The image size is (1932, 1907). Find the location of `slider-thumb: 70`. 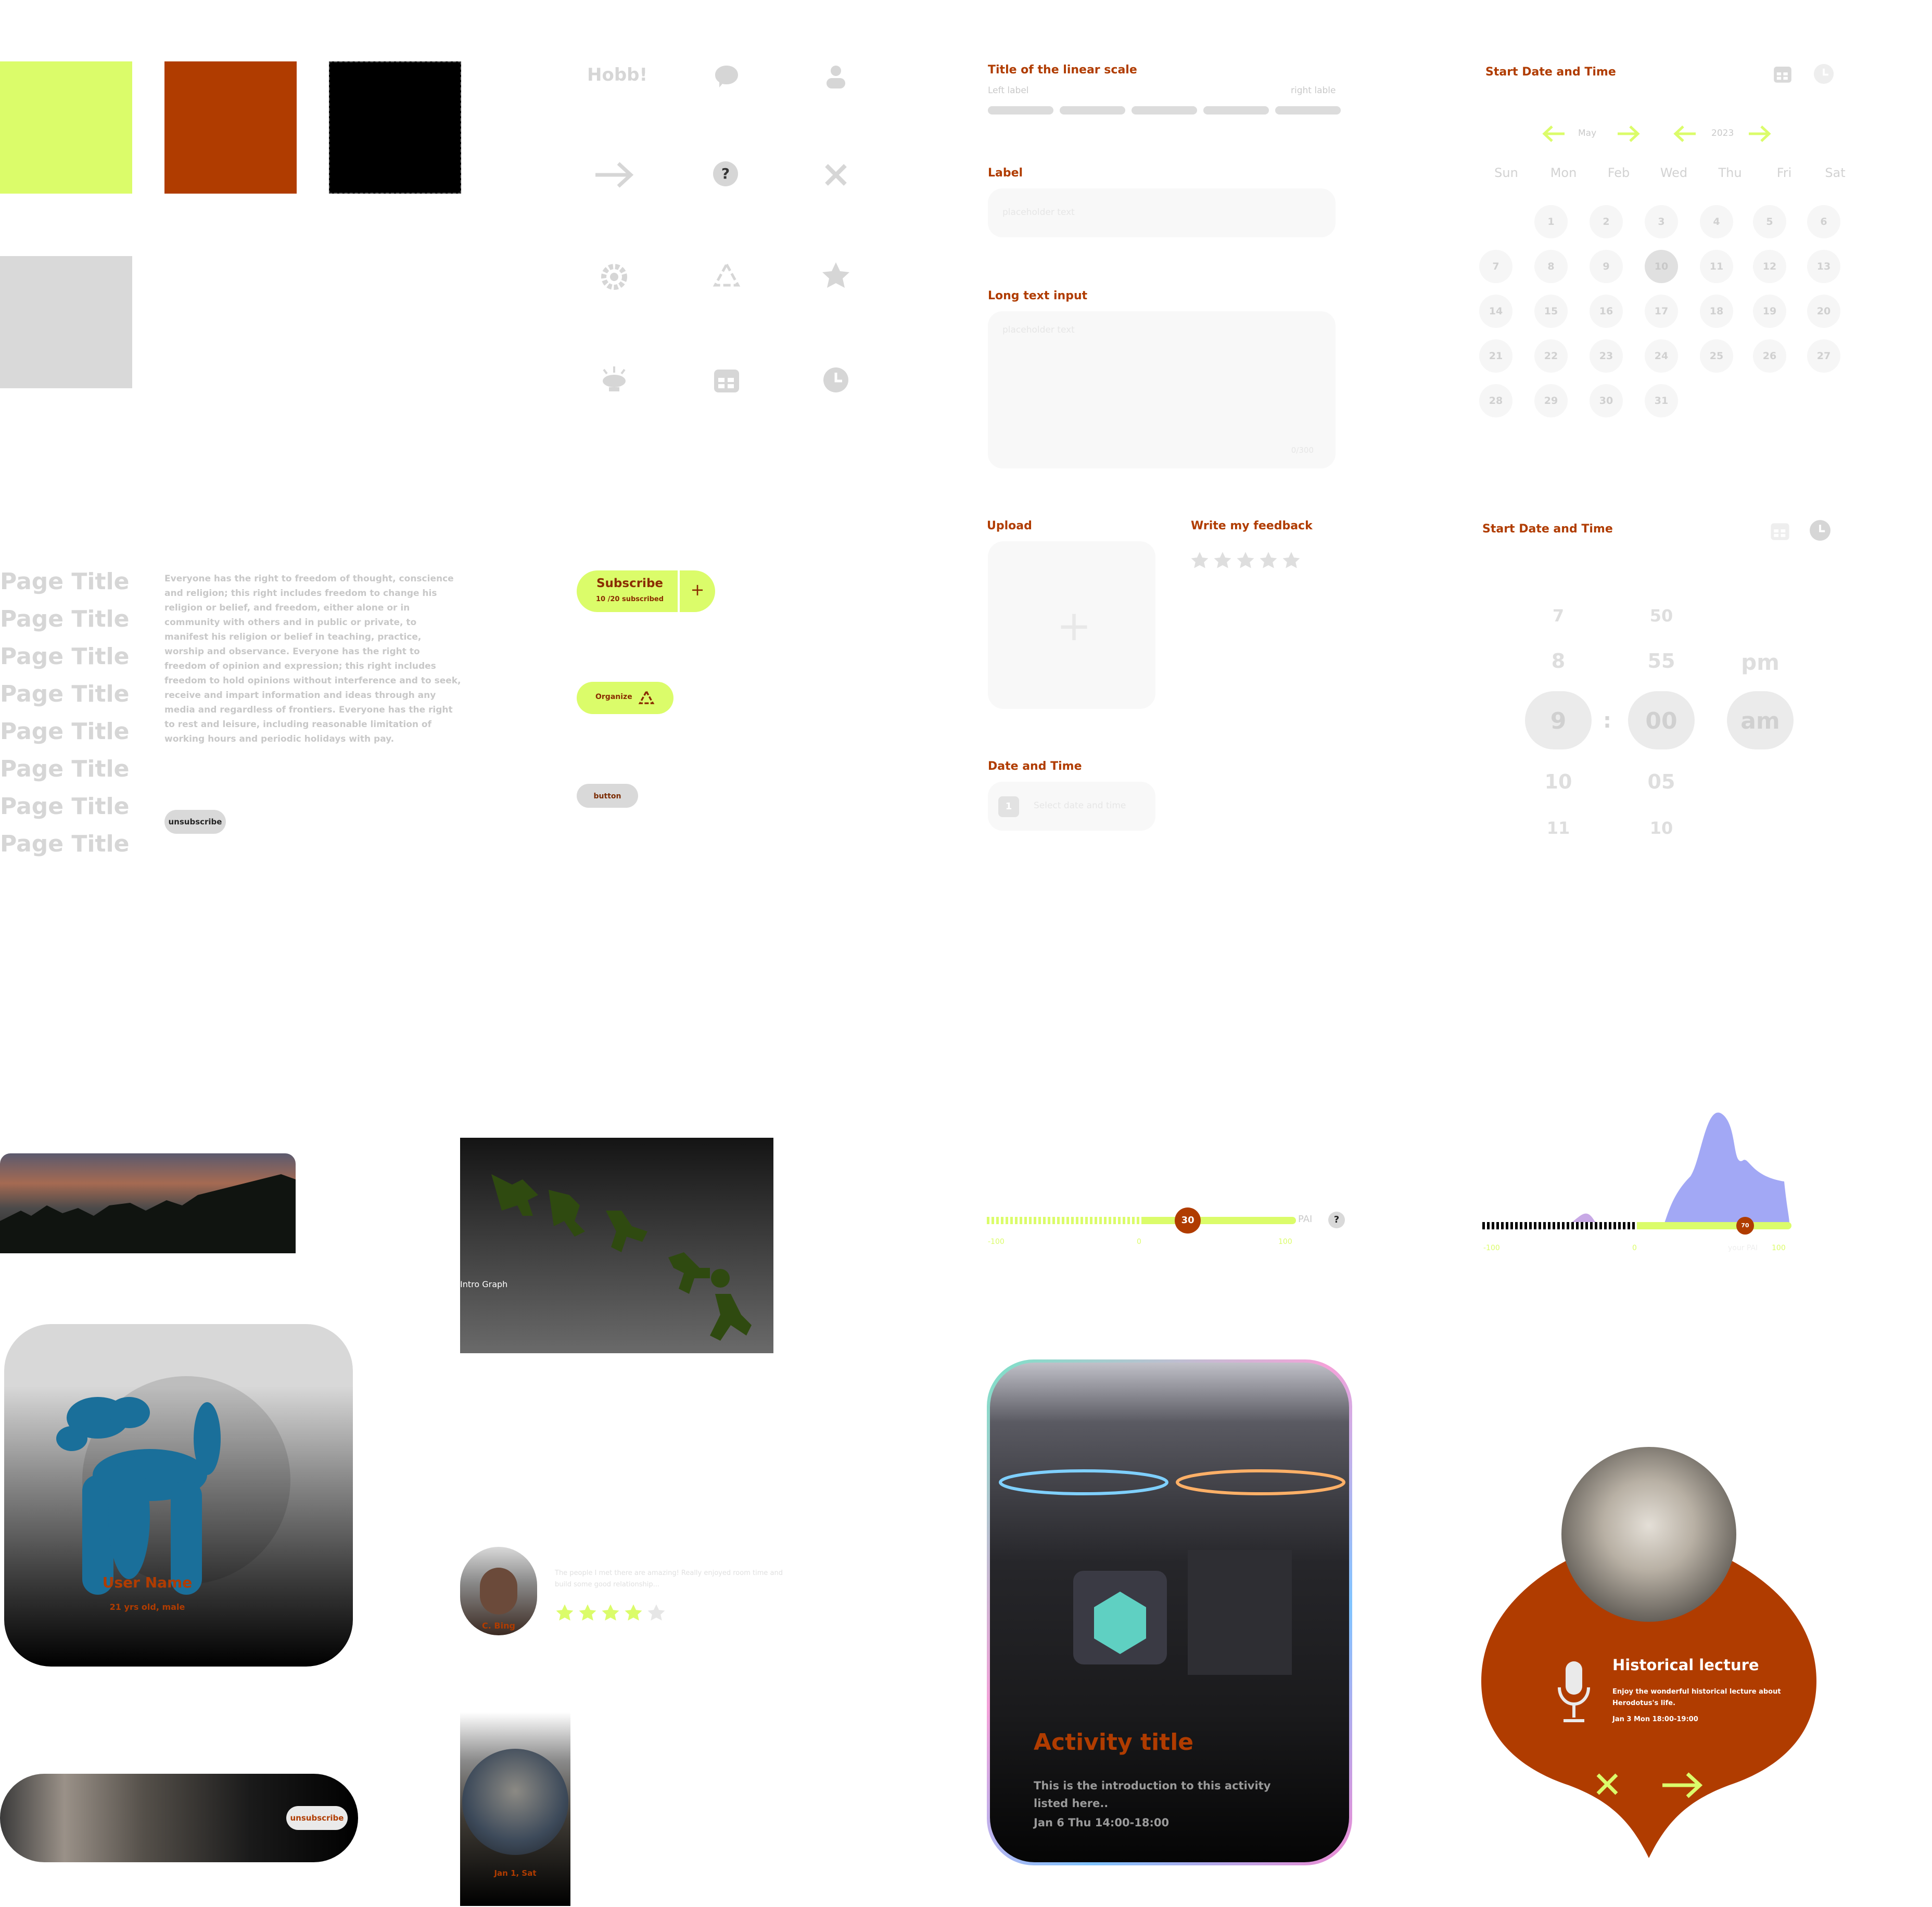

slider-thumb: 70 is located at coordinates (1745, 1226).